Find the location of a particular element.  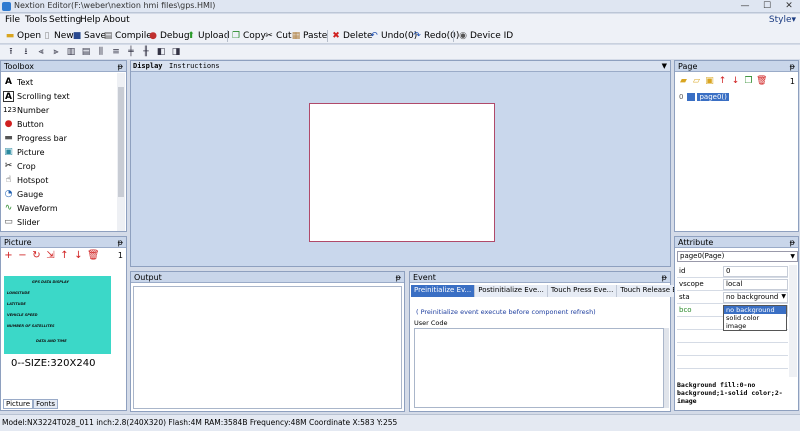

app-icon is located at coordinates (6, 6).